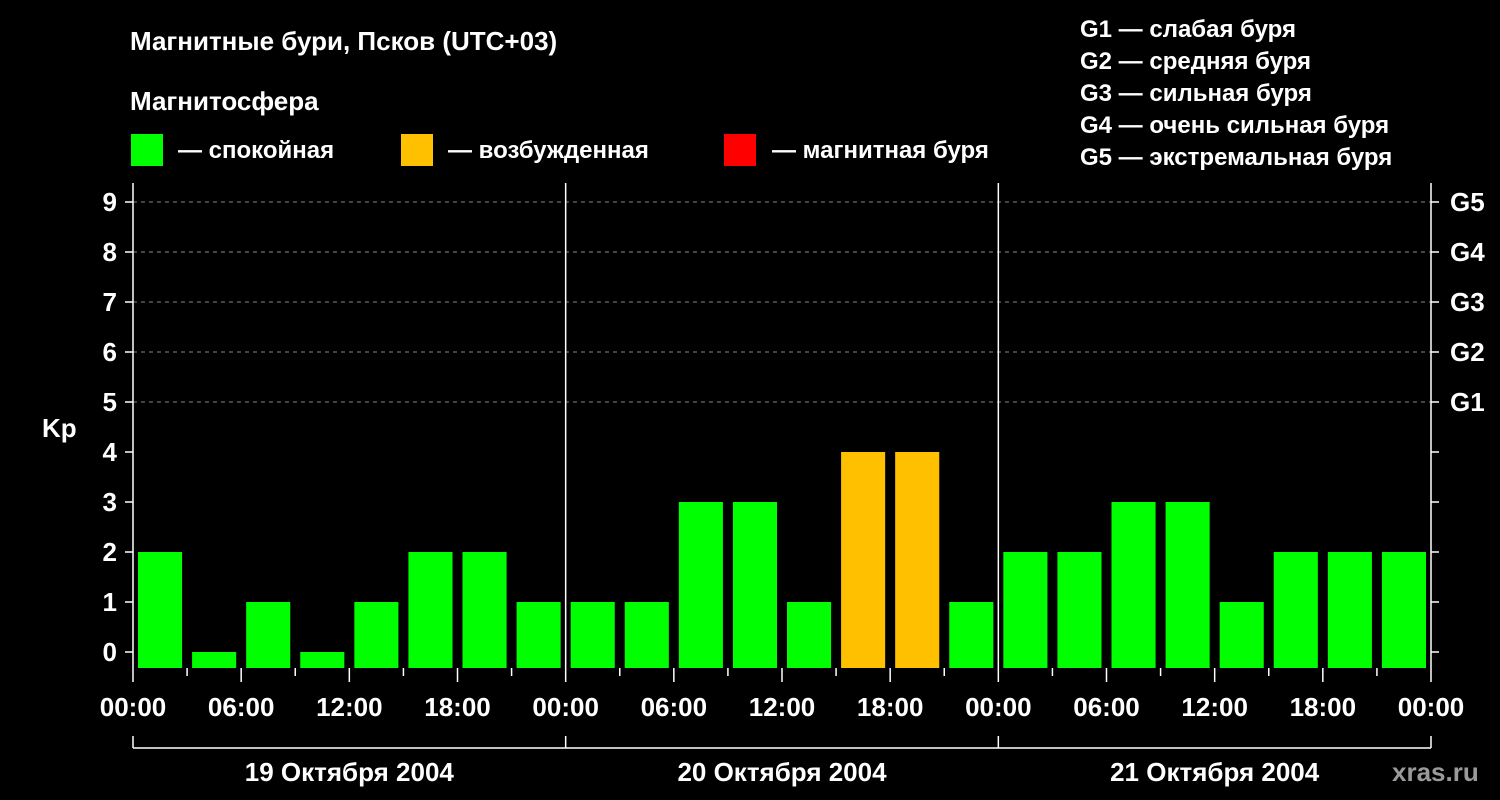  Describe the element at coordinates (110, 652) in the screenshot. I see `y-tick-label: 0` at that location.